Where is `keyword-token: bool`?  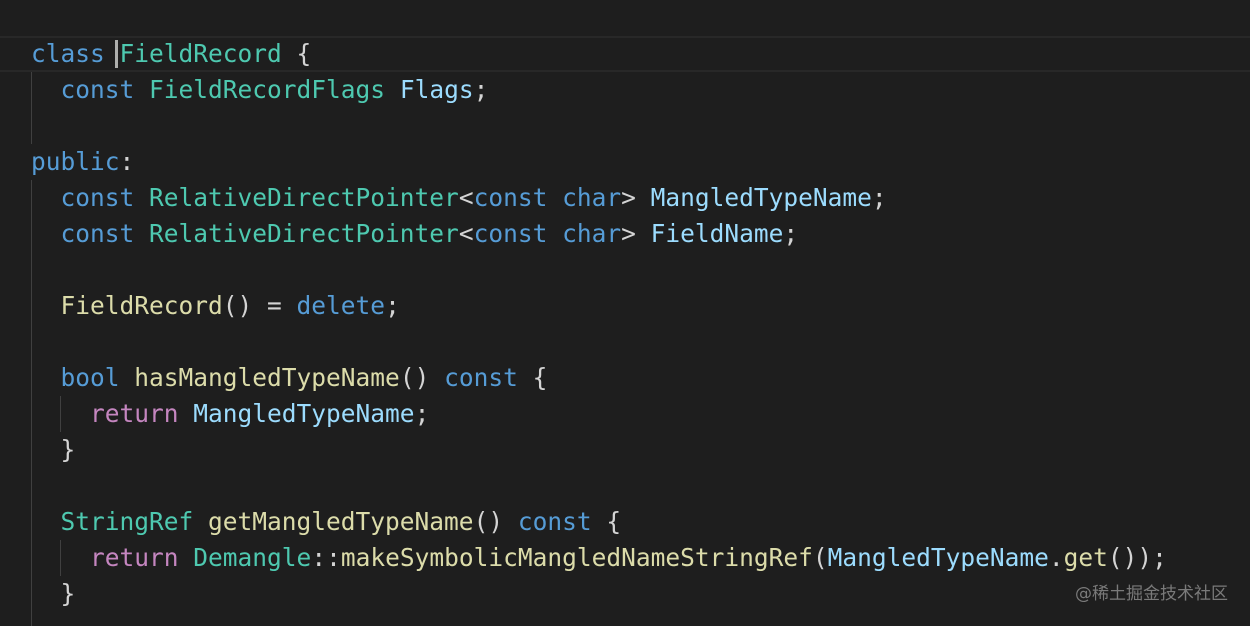 keyword-token: bool is located at coordinates (90, 377).